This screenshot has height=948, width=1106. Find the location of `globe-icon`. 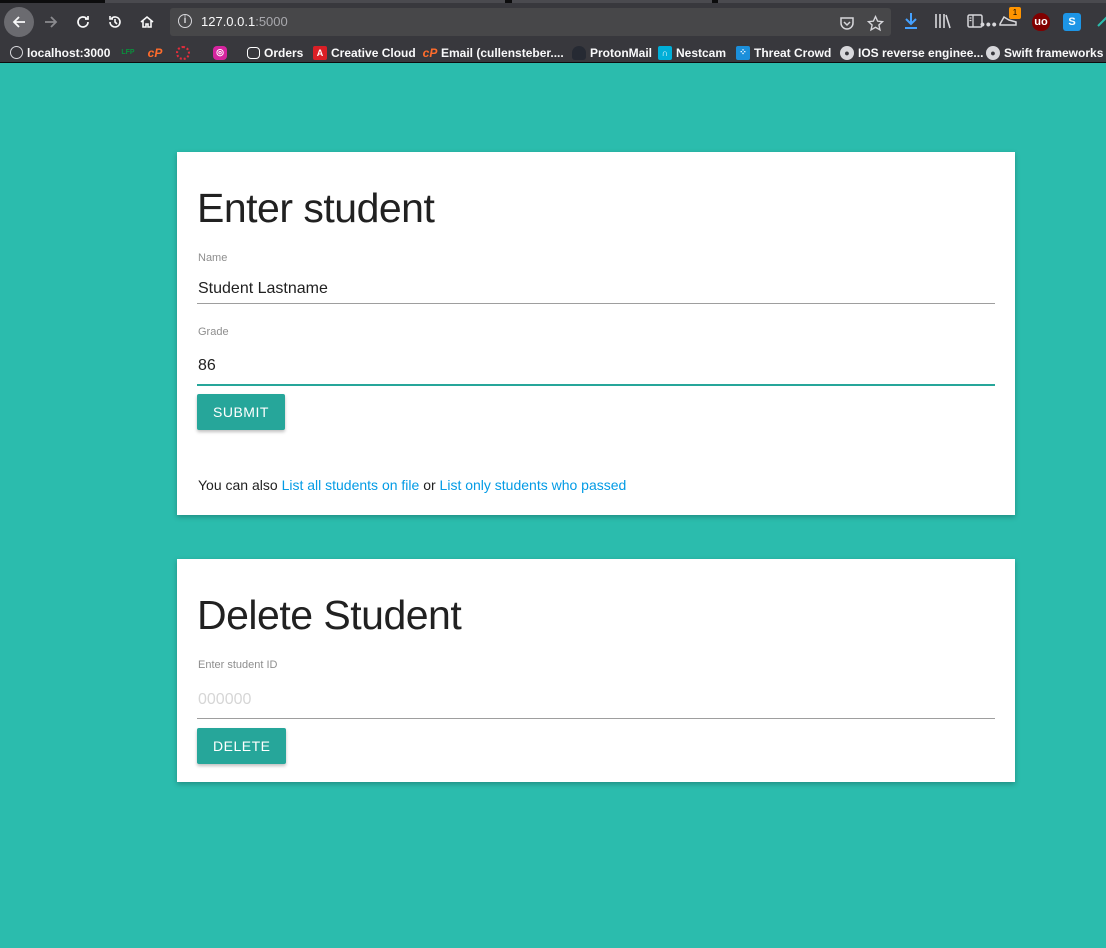

globe-icon is located at coordinates (16, 52).